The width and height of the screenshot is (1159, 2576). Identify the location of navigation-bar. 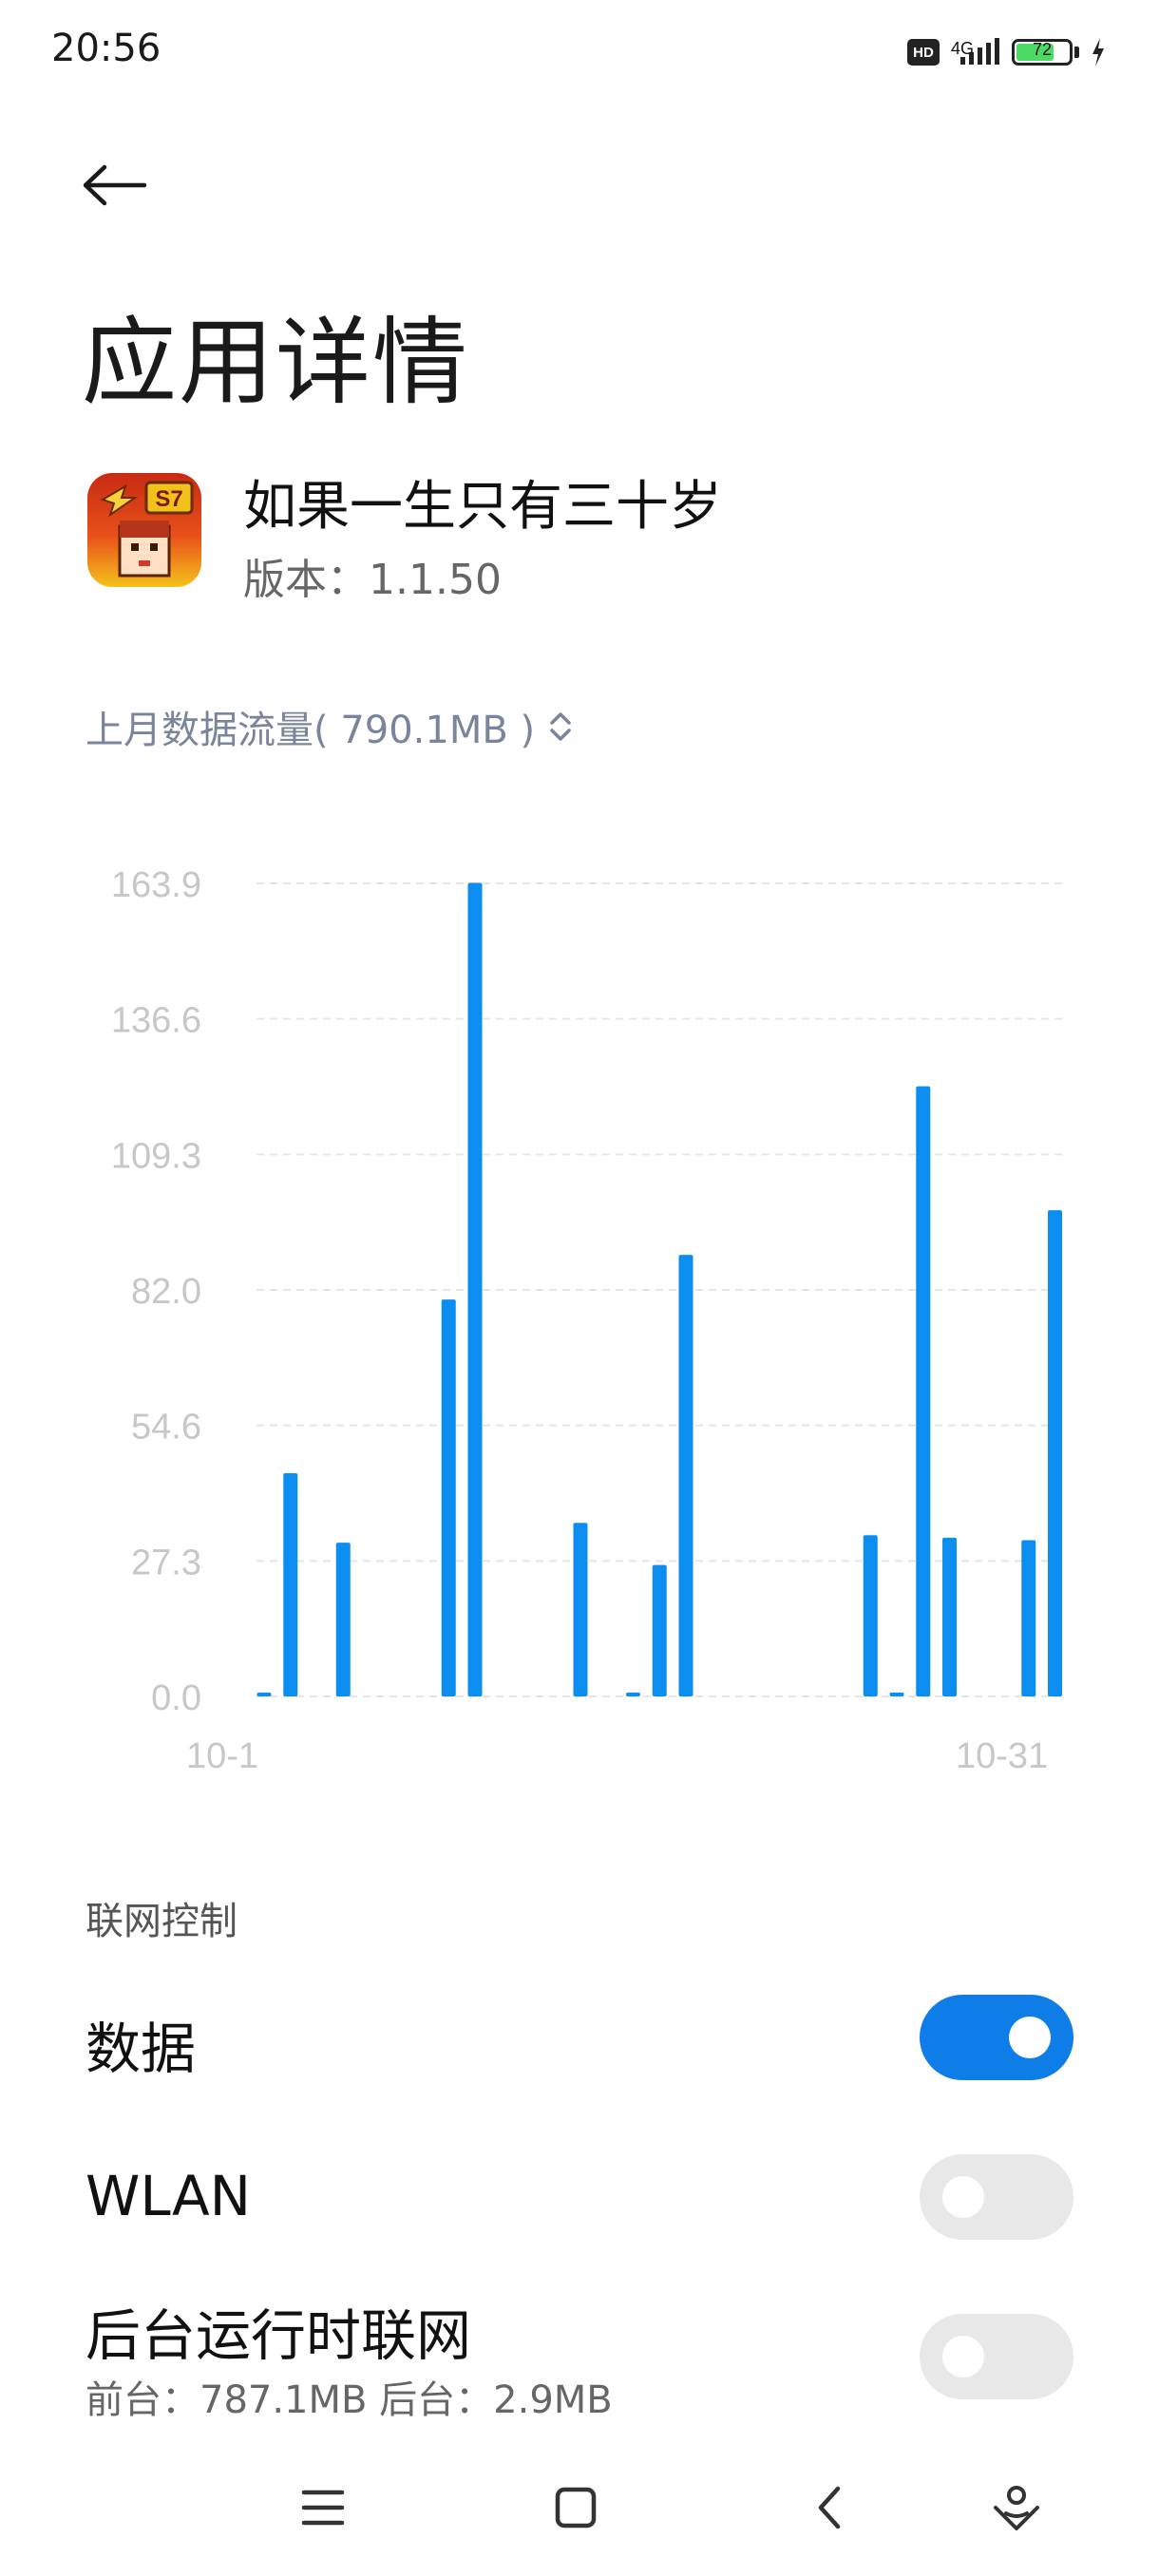
(579, 2512).